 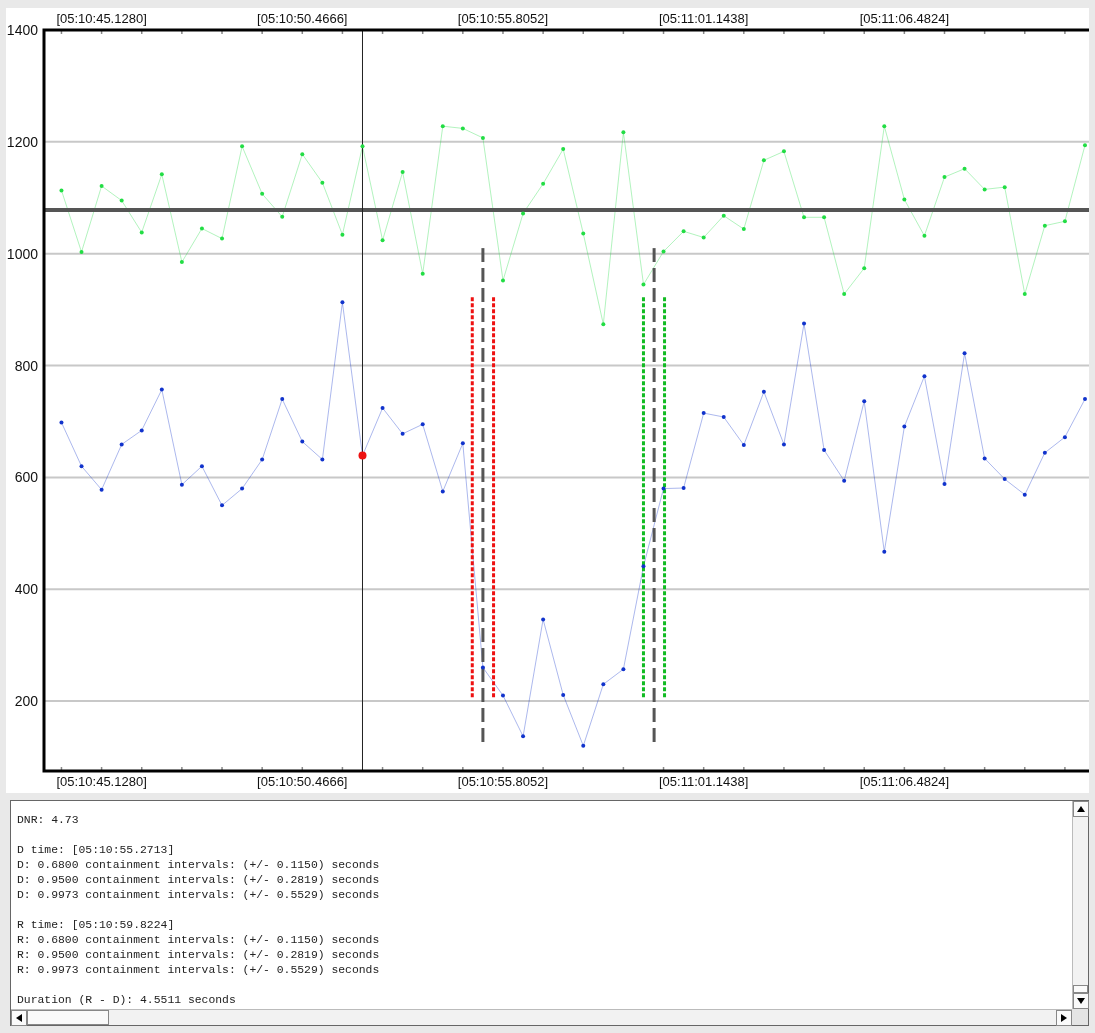 What do you see at coordinates (26, 477) in the screenshot?
I see `axis-label: 600` at bounding box center [26, 477].